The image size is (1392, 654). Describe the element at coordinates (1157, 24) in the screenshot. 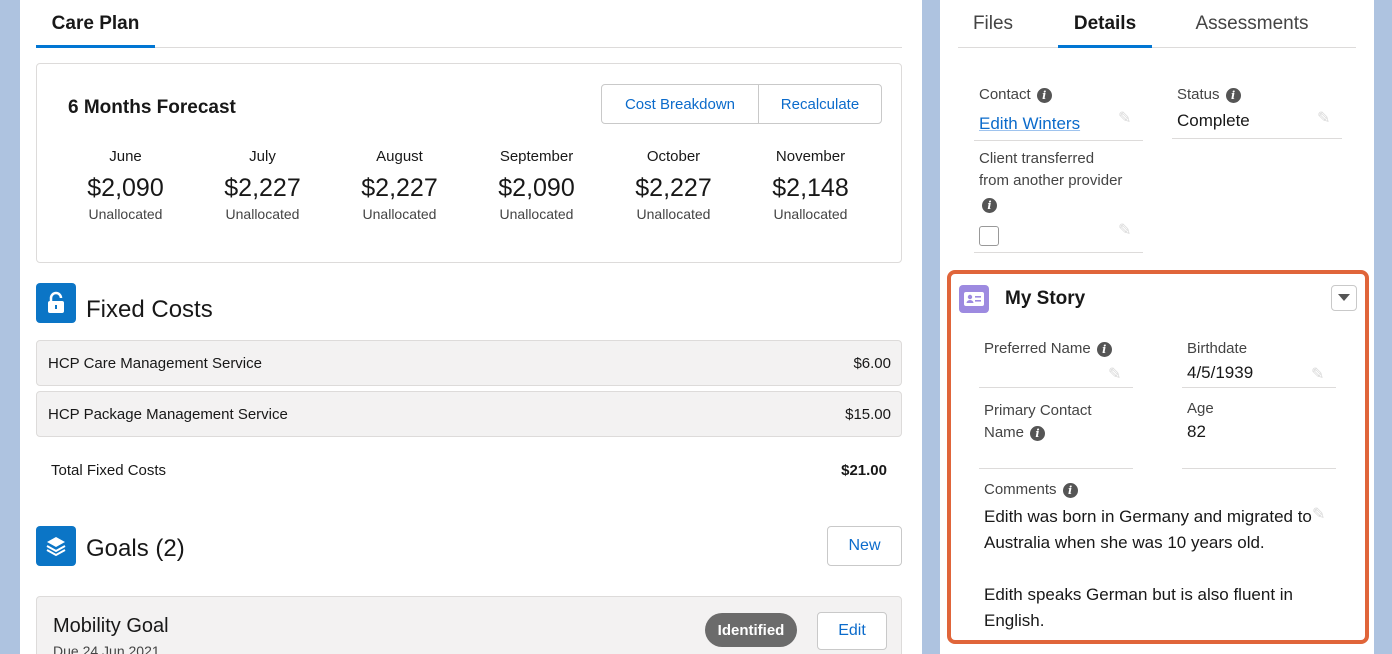

I see `details-tabbar: Files Details Assessments` at that location.